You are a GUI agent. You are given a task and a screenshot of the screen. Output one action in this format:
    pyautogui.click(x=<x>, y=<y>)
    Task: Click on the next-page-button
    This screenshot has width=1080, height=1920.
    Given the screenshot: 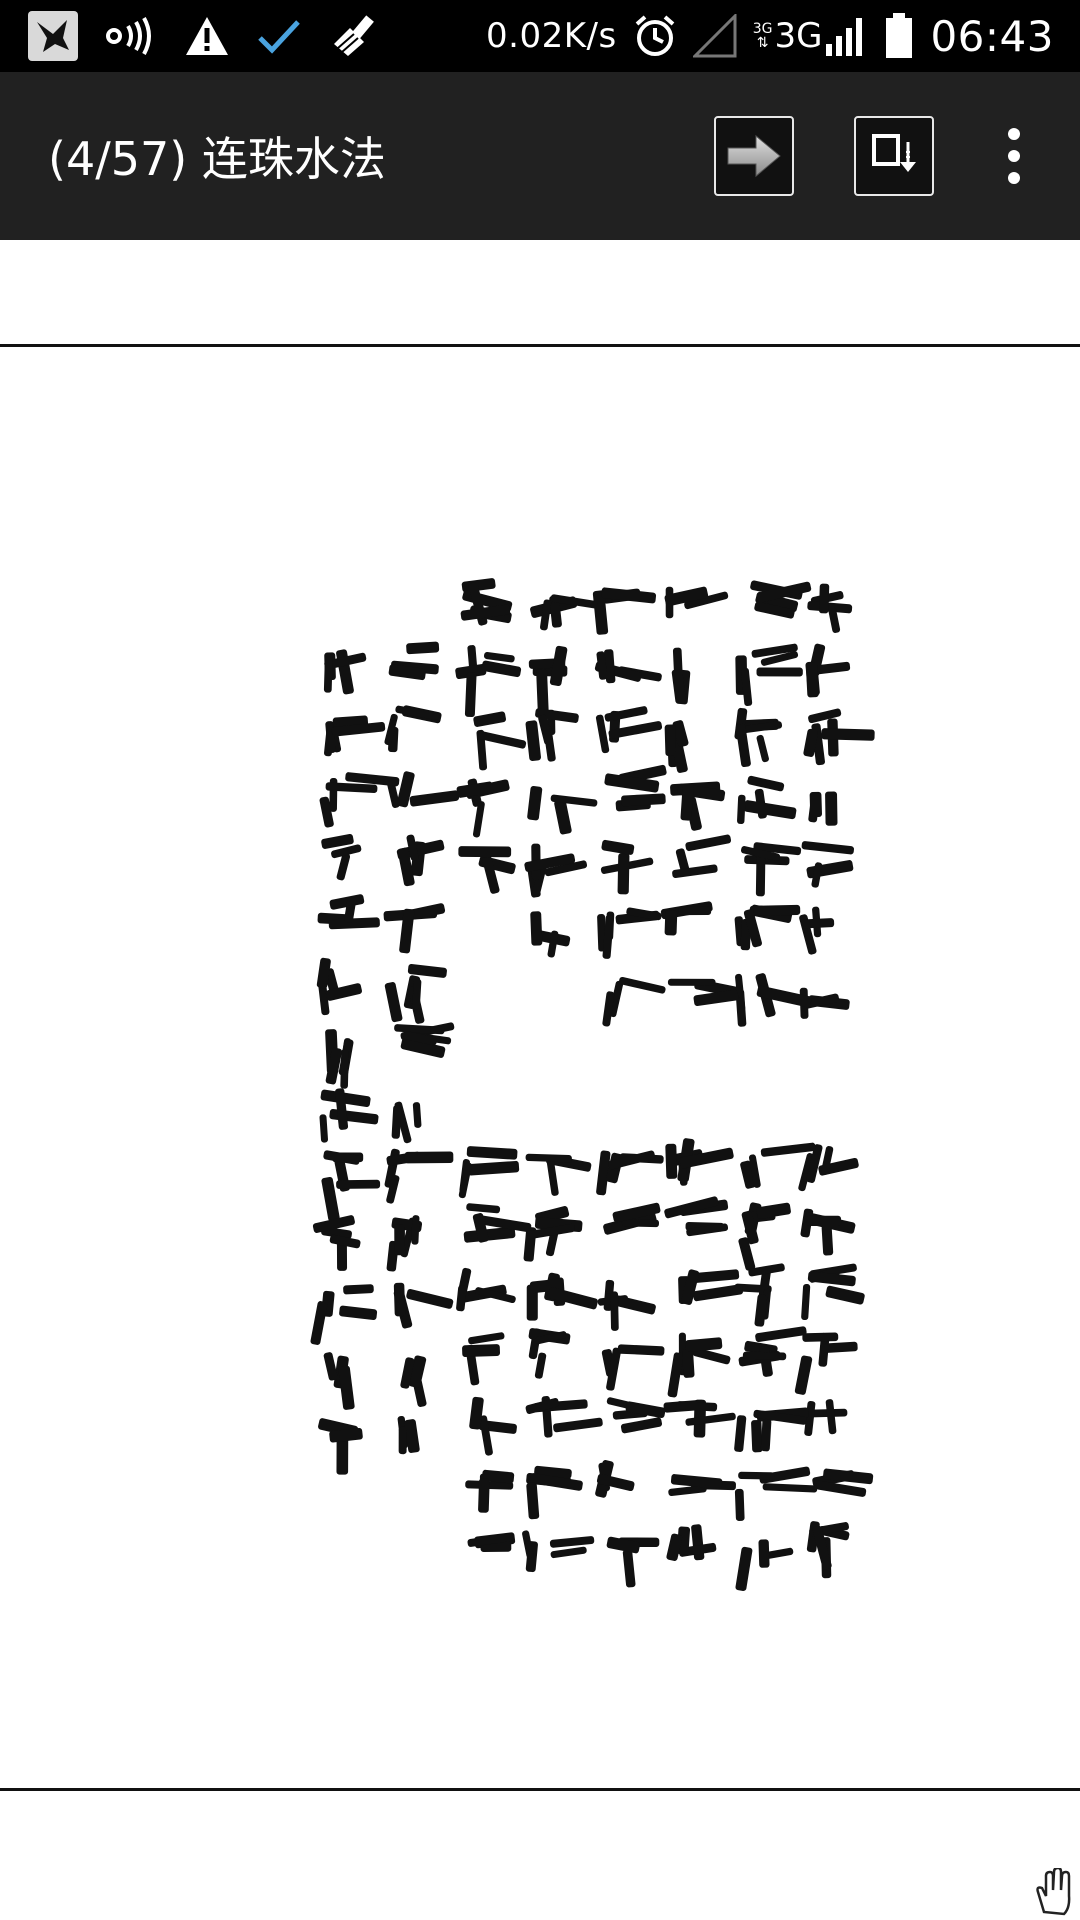 What is the action you would take?
    pyautogui.click(x=754, y=156)
    